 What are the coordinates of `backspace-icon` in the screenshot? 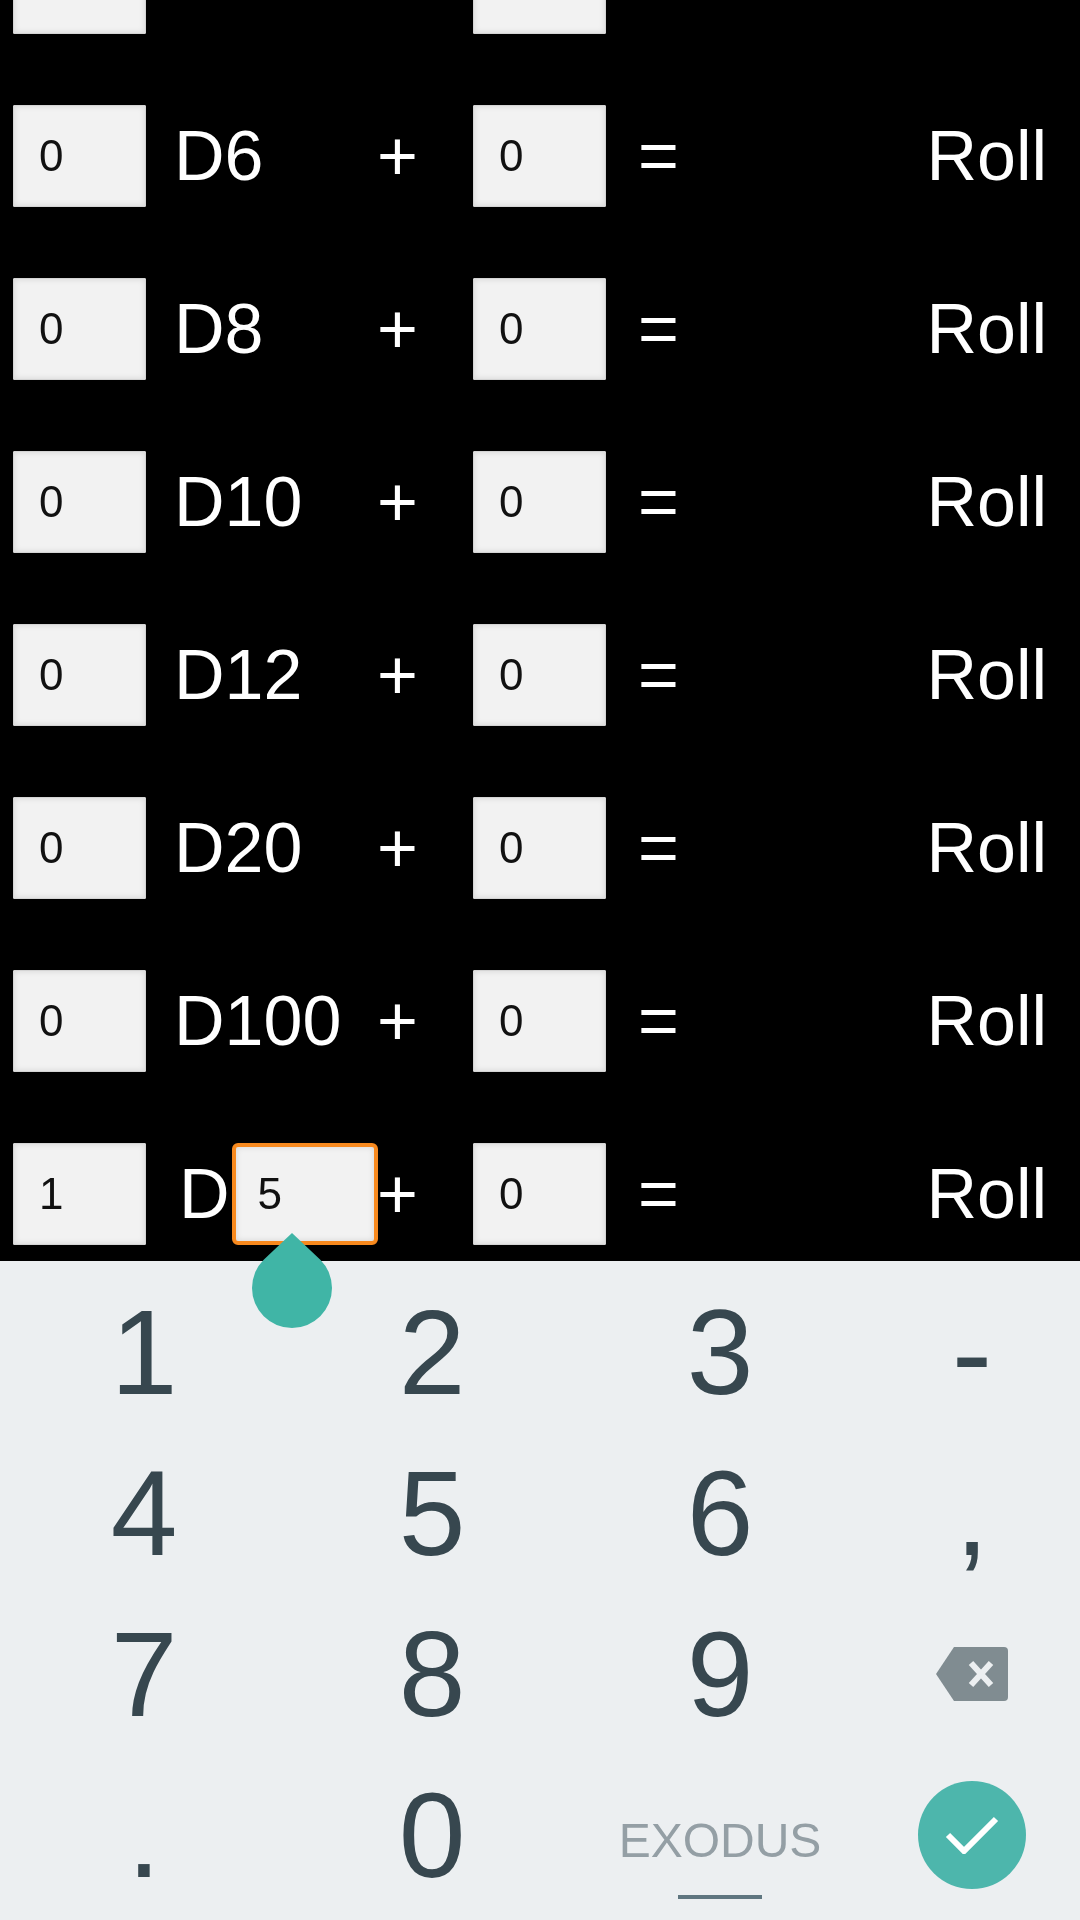 It's located at (972, 1673).